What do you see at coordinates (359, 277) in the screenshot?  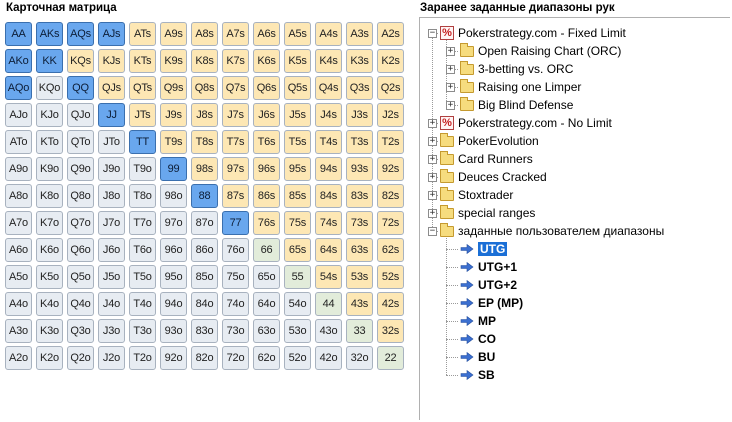 I see `hand-cell-53s: 53s` at bounding box center [359, 277].